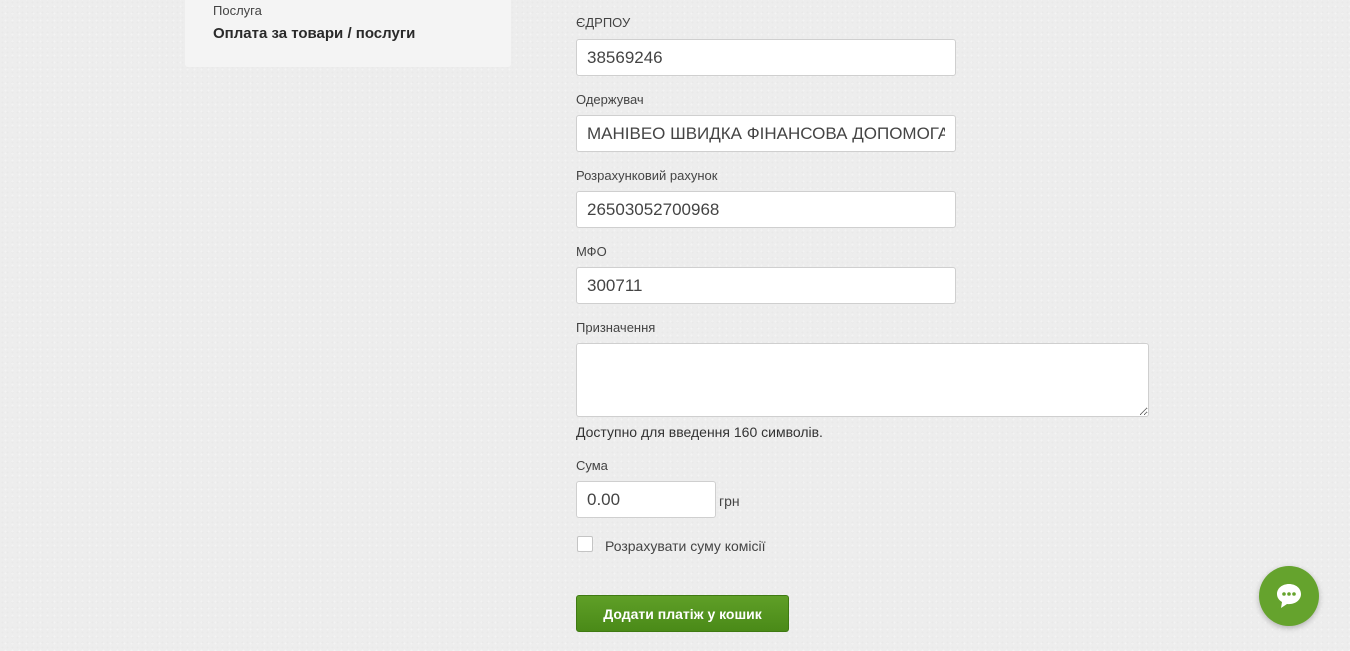 Image resolution: width=1350 pixels, height=651 pixels. Describe the element at coordinates (585, 544) in the screenshot. I see `commission-checkbox` at that location.